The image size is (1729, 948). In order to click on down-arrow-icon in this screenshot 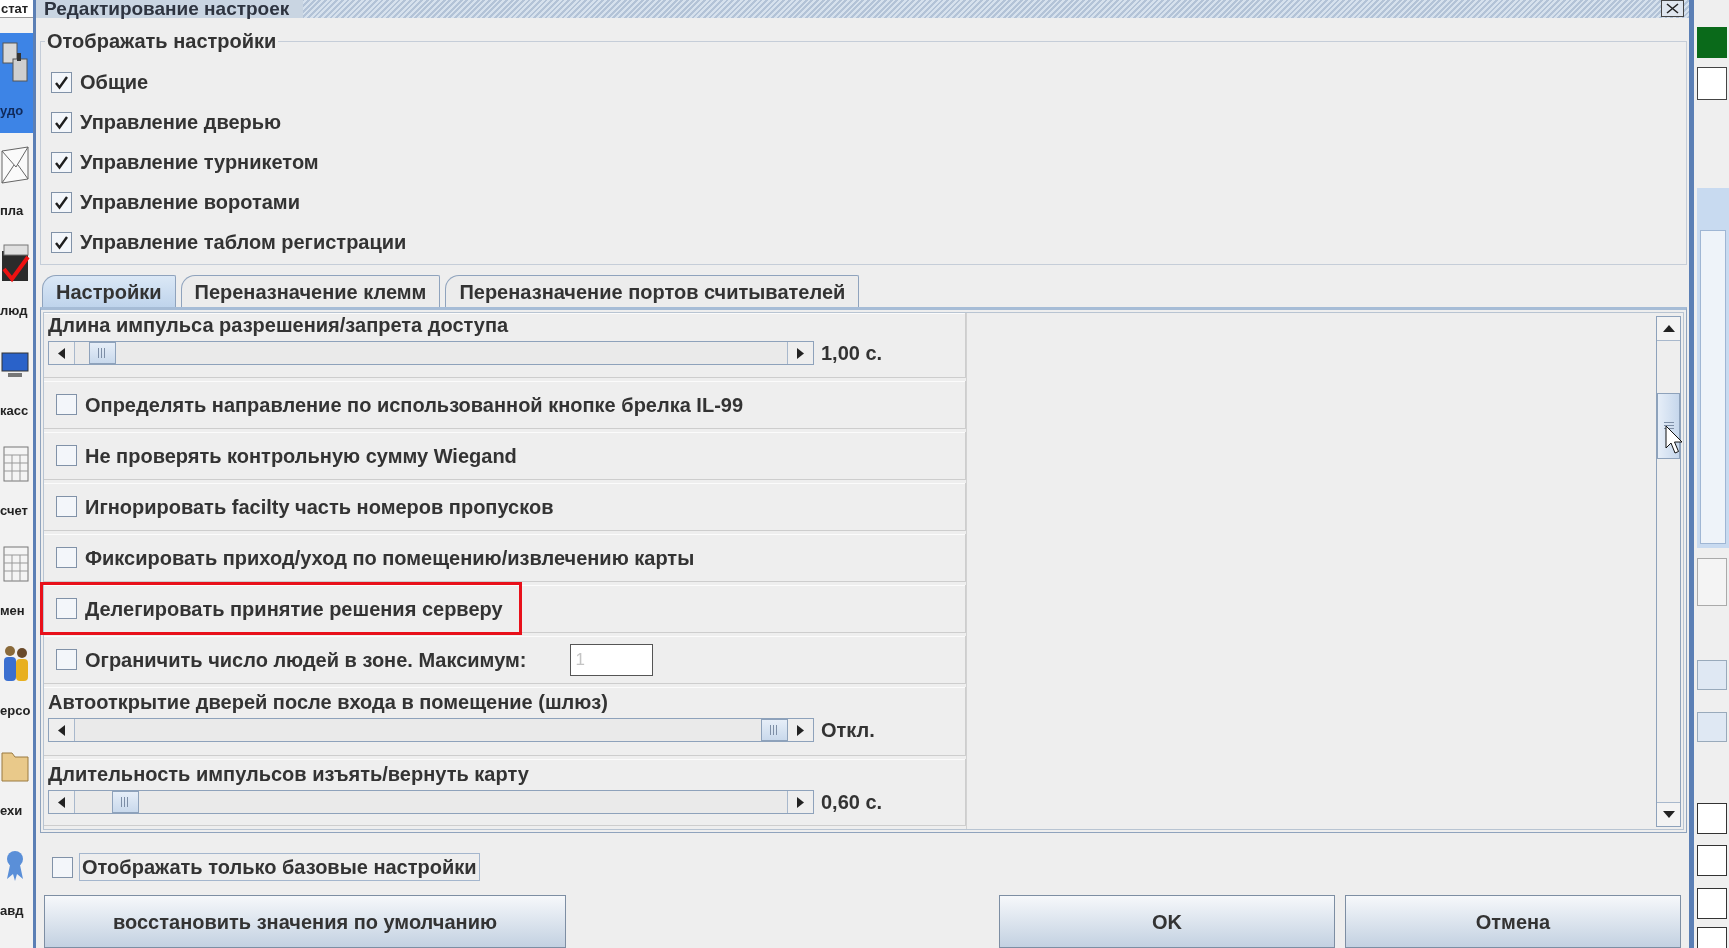, I will do `click(1668, 814)`.